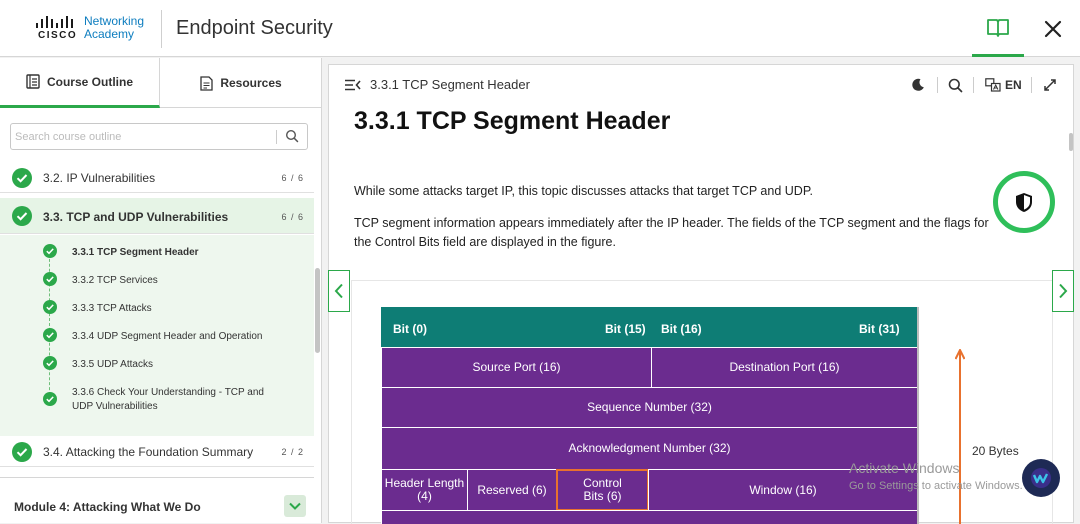 This screenshot has width=1080, height=524. Describe the element at coordinates (56, 22) in the screenshot. I see `cisco-bars-icon` at that location.